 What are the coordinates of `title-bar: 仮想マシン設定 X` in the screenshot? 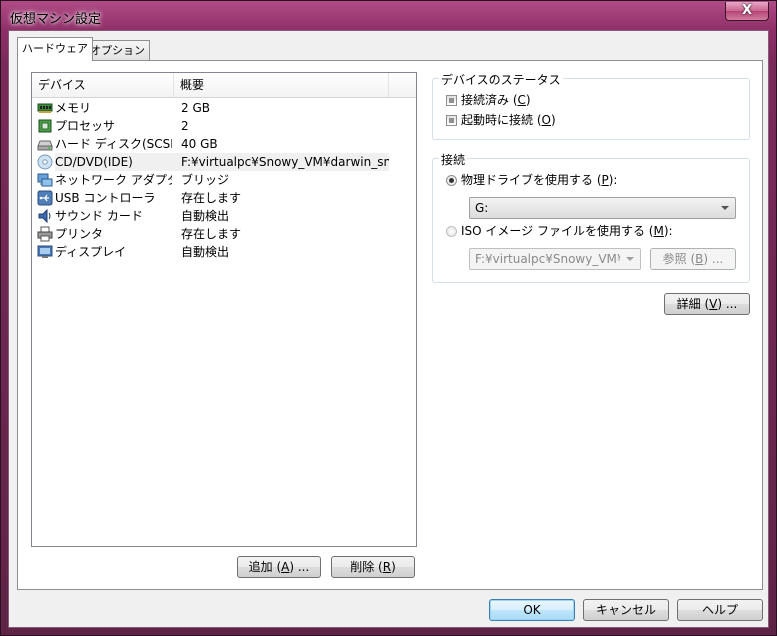 It's located at (388, 15).